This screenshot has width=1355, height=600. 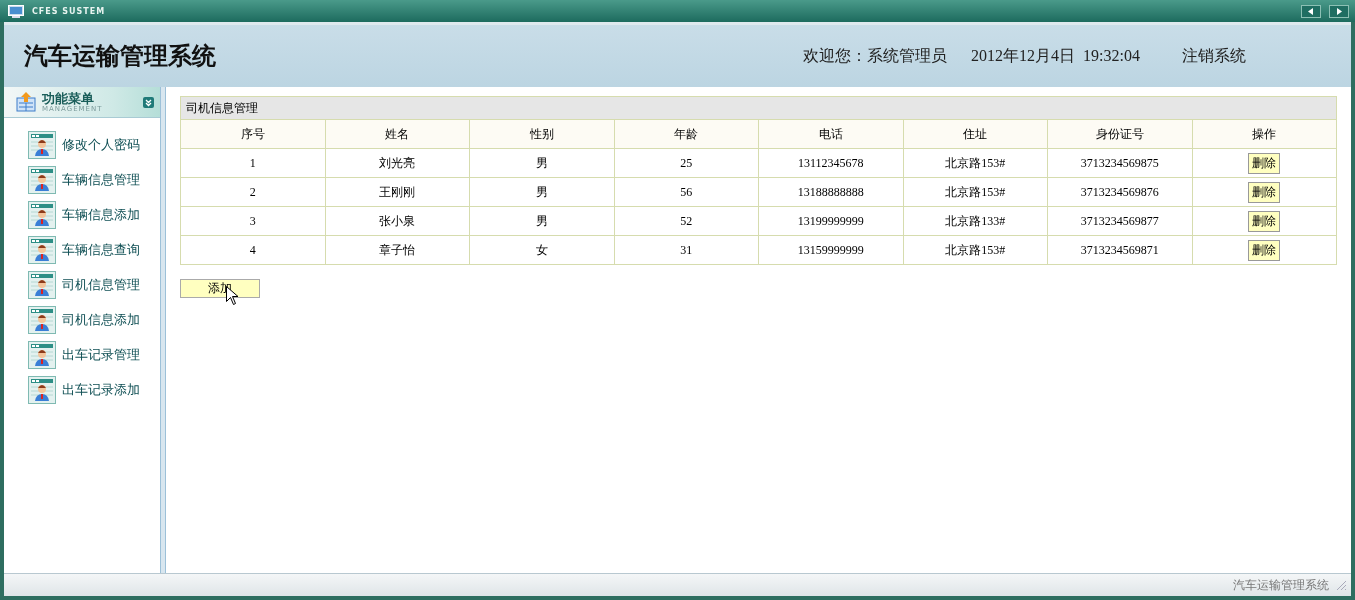 What do you see at coordinates (148, 102) in the screenshot?
I see `collapse-icon` at bounding box center [148, 102].